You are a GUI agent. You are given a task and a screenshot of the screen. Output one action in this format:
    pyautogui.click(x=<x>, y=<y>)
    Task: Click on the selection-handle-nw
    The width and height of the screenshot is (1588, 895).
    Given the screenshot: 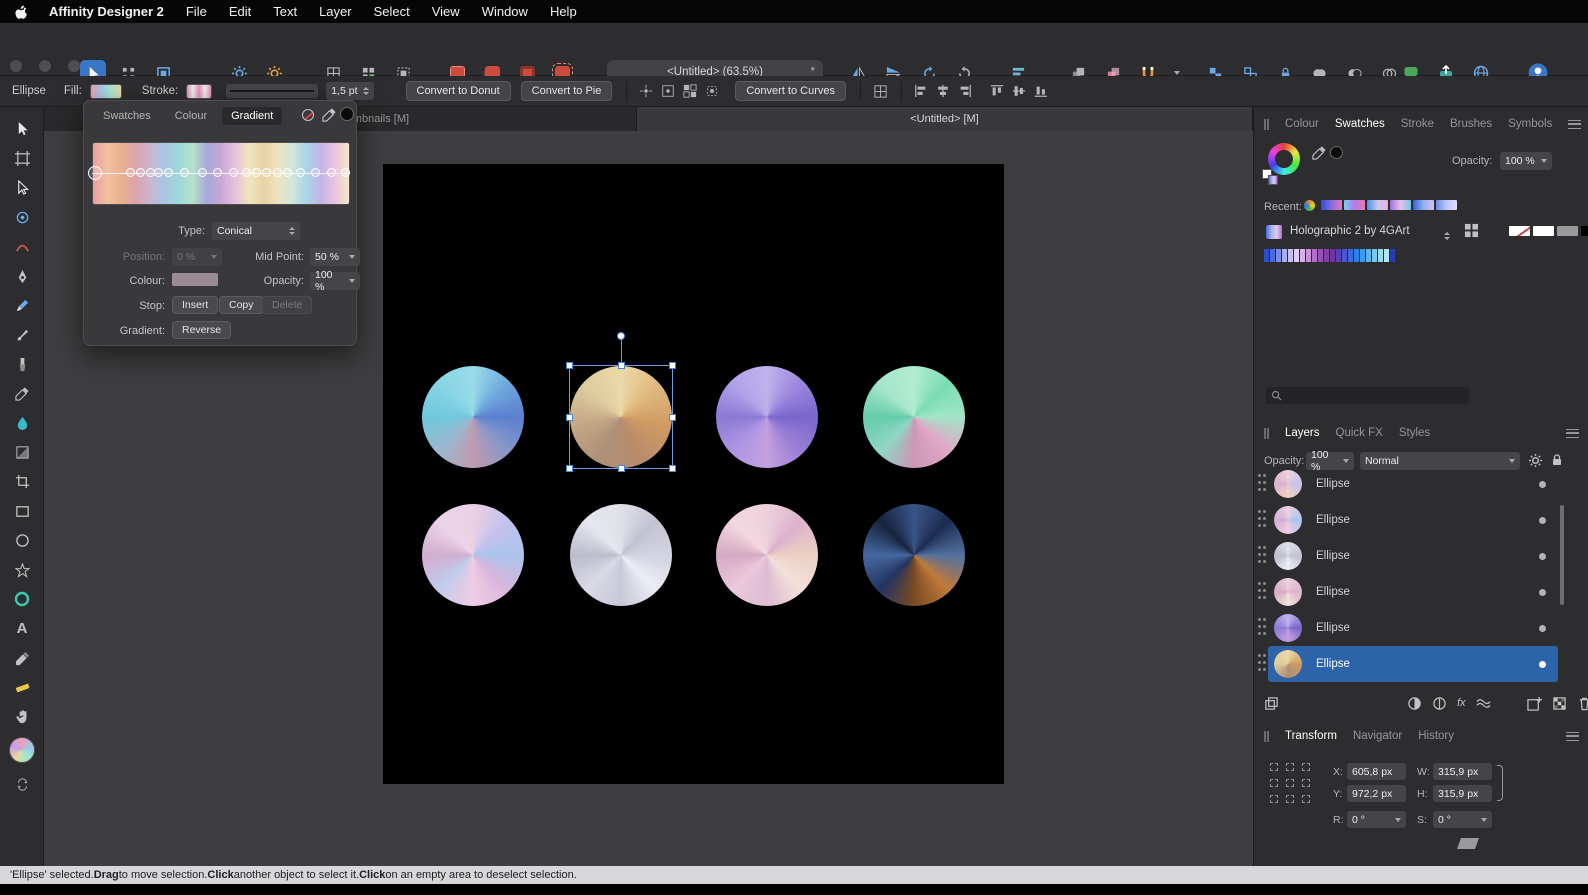 What is the action you would take?
    pyautogui.click(x=569, y=365)
    